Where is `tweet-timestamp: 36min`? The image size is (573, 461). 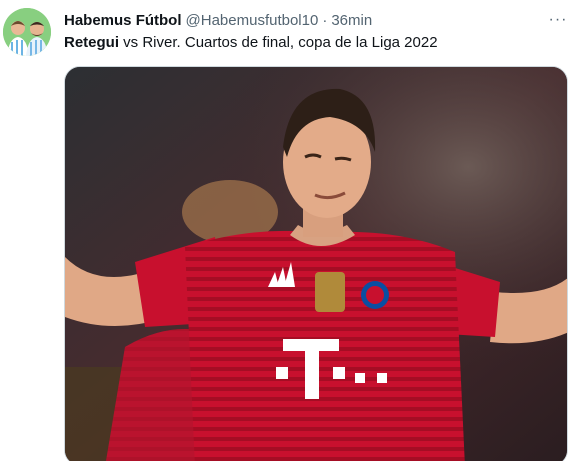 tweet-timestamp: 36min is located at coordinates (351, 21).